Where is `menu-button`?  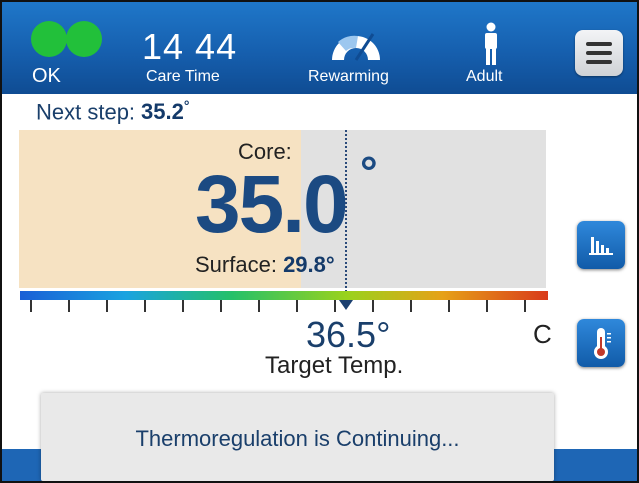 menu-button is located at coordinates (599, 53).